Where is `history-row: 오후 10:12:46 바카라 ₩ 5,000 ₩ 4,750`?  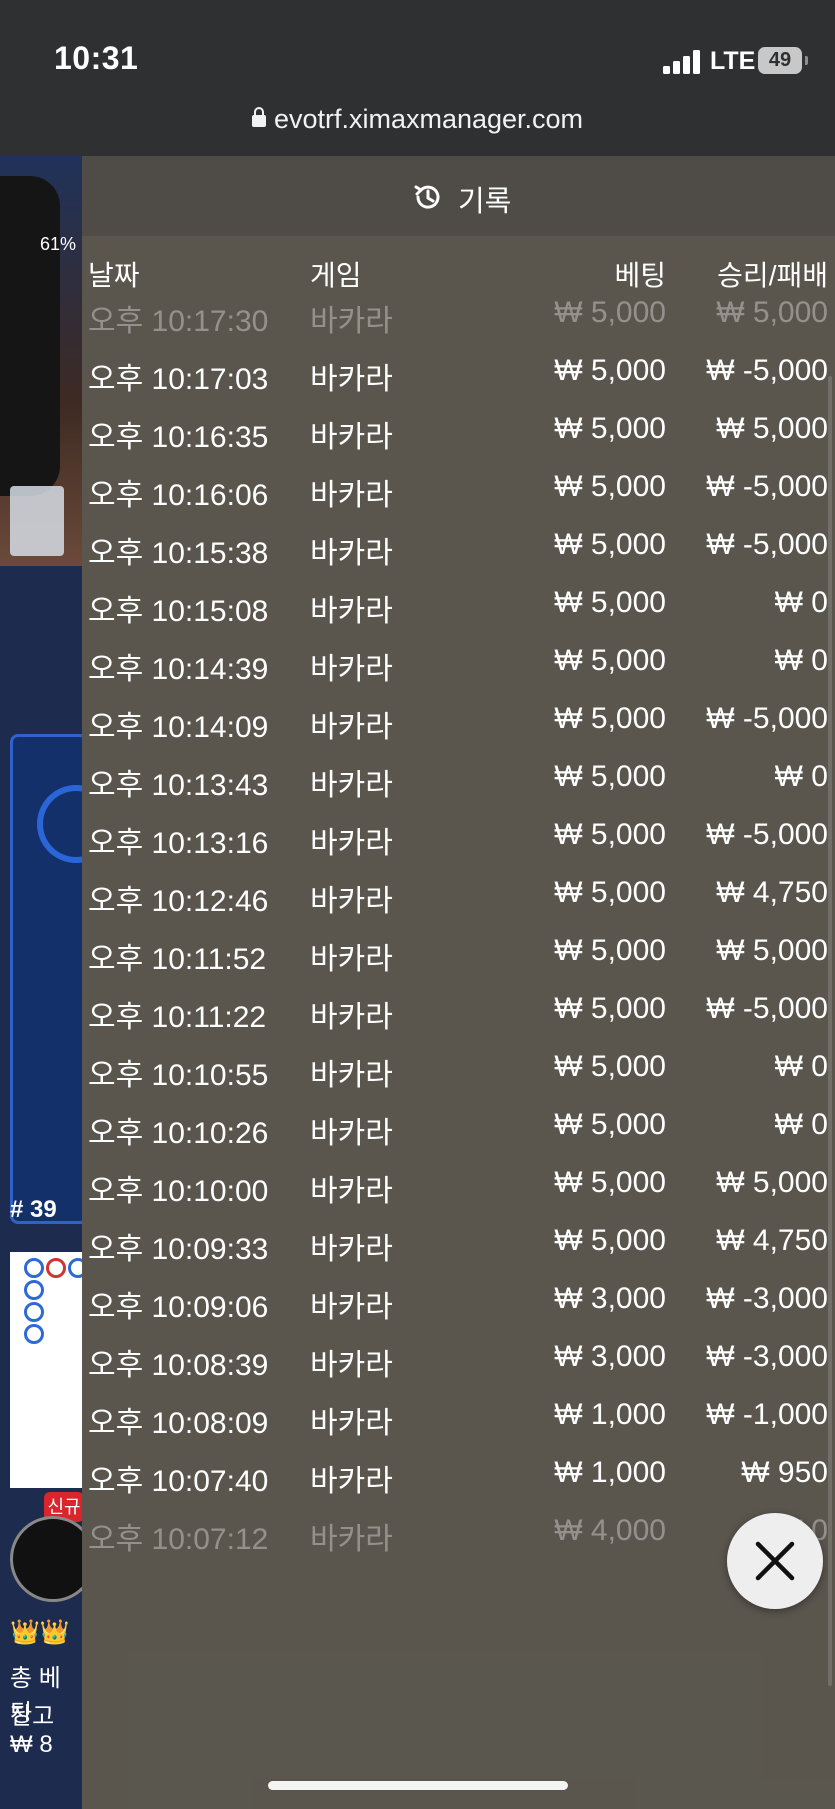
history-row: 오후 10:12:46 바카라 ₩ 5,000 ₩ 4,750 is located at coordinates (458, 909).